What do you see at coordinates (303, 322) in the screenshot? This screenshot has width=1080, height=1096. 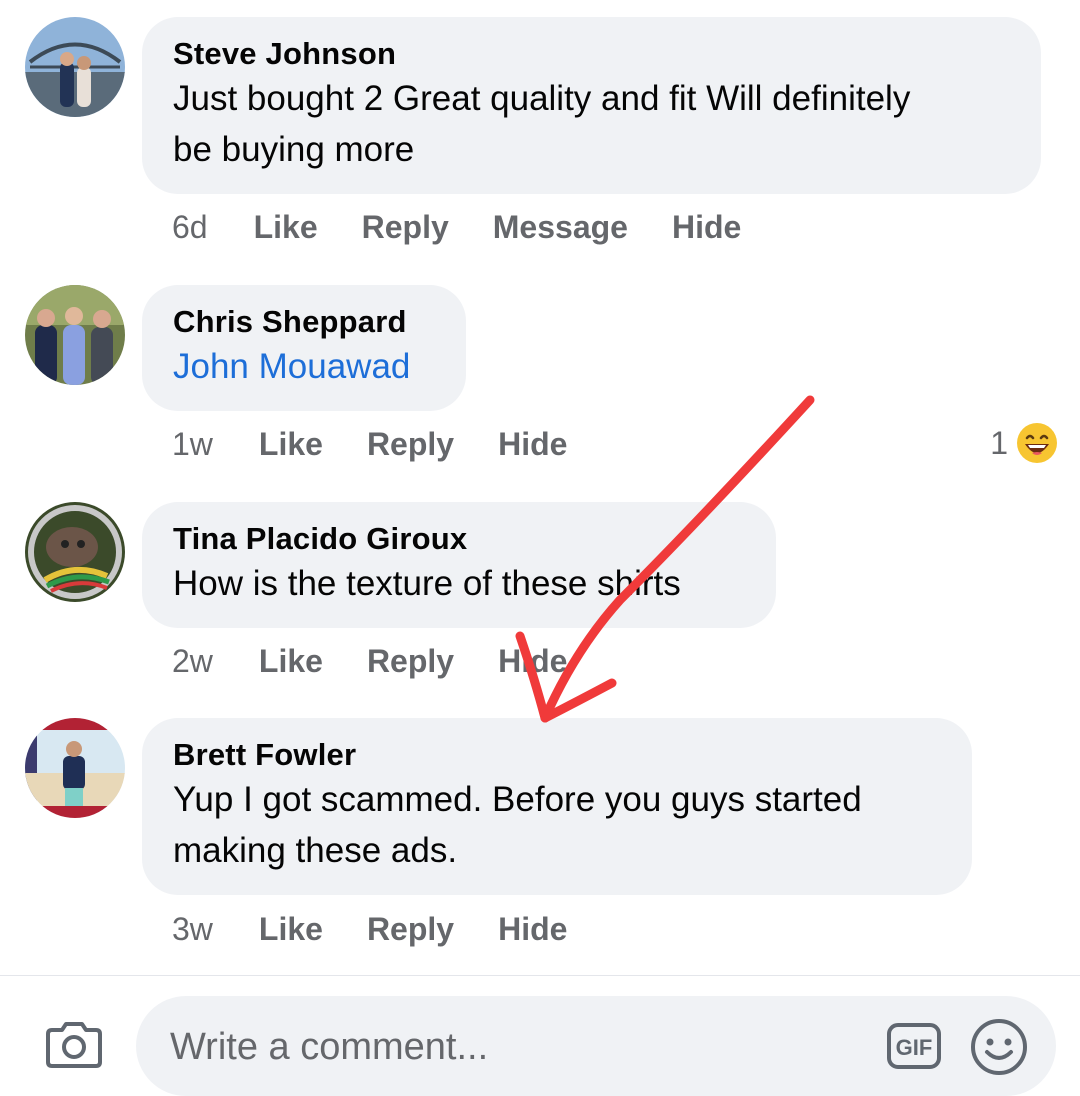 I see `comment-author: Chris Sheppard` at bounding box center [303, 322].